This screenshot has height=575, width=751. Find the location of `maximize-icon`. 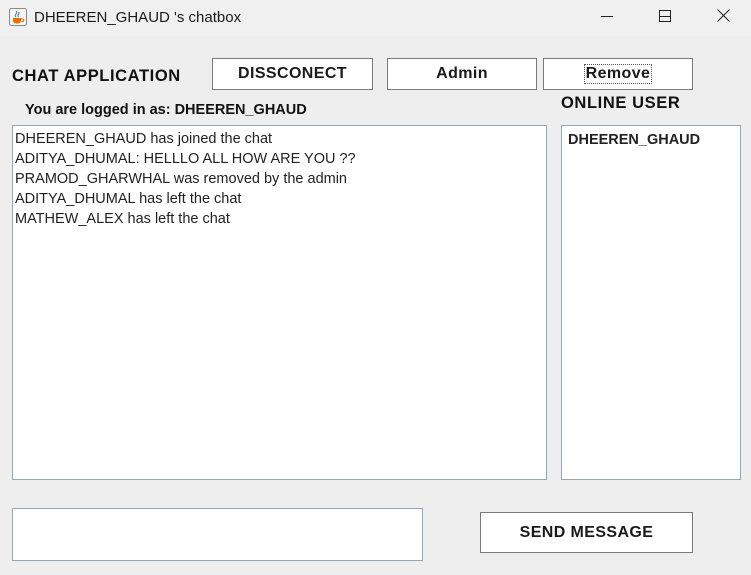

maximize-icon is located at coordinates (665, 18).